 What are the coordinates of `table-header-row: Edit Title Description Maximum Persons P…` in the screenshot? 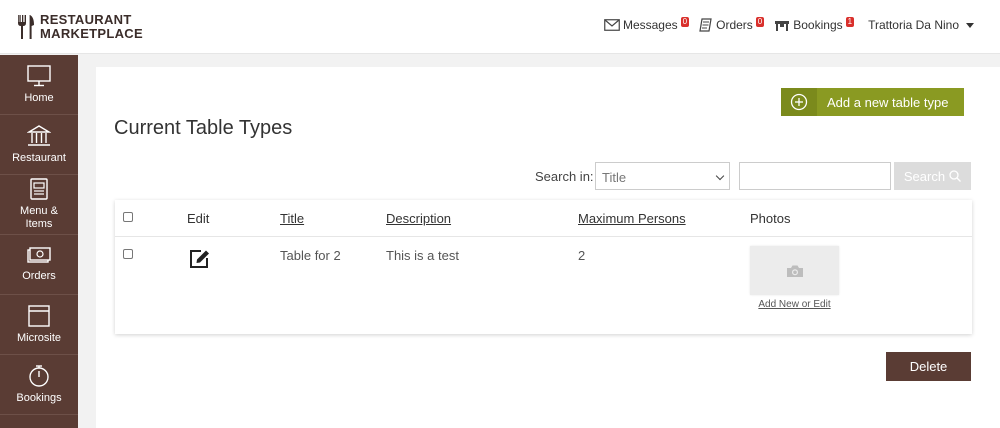 It's located at (543, 218).